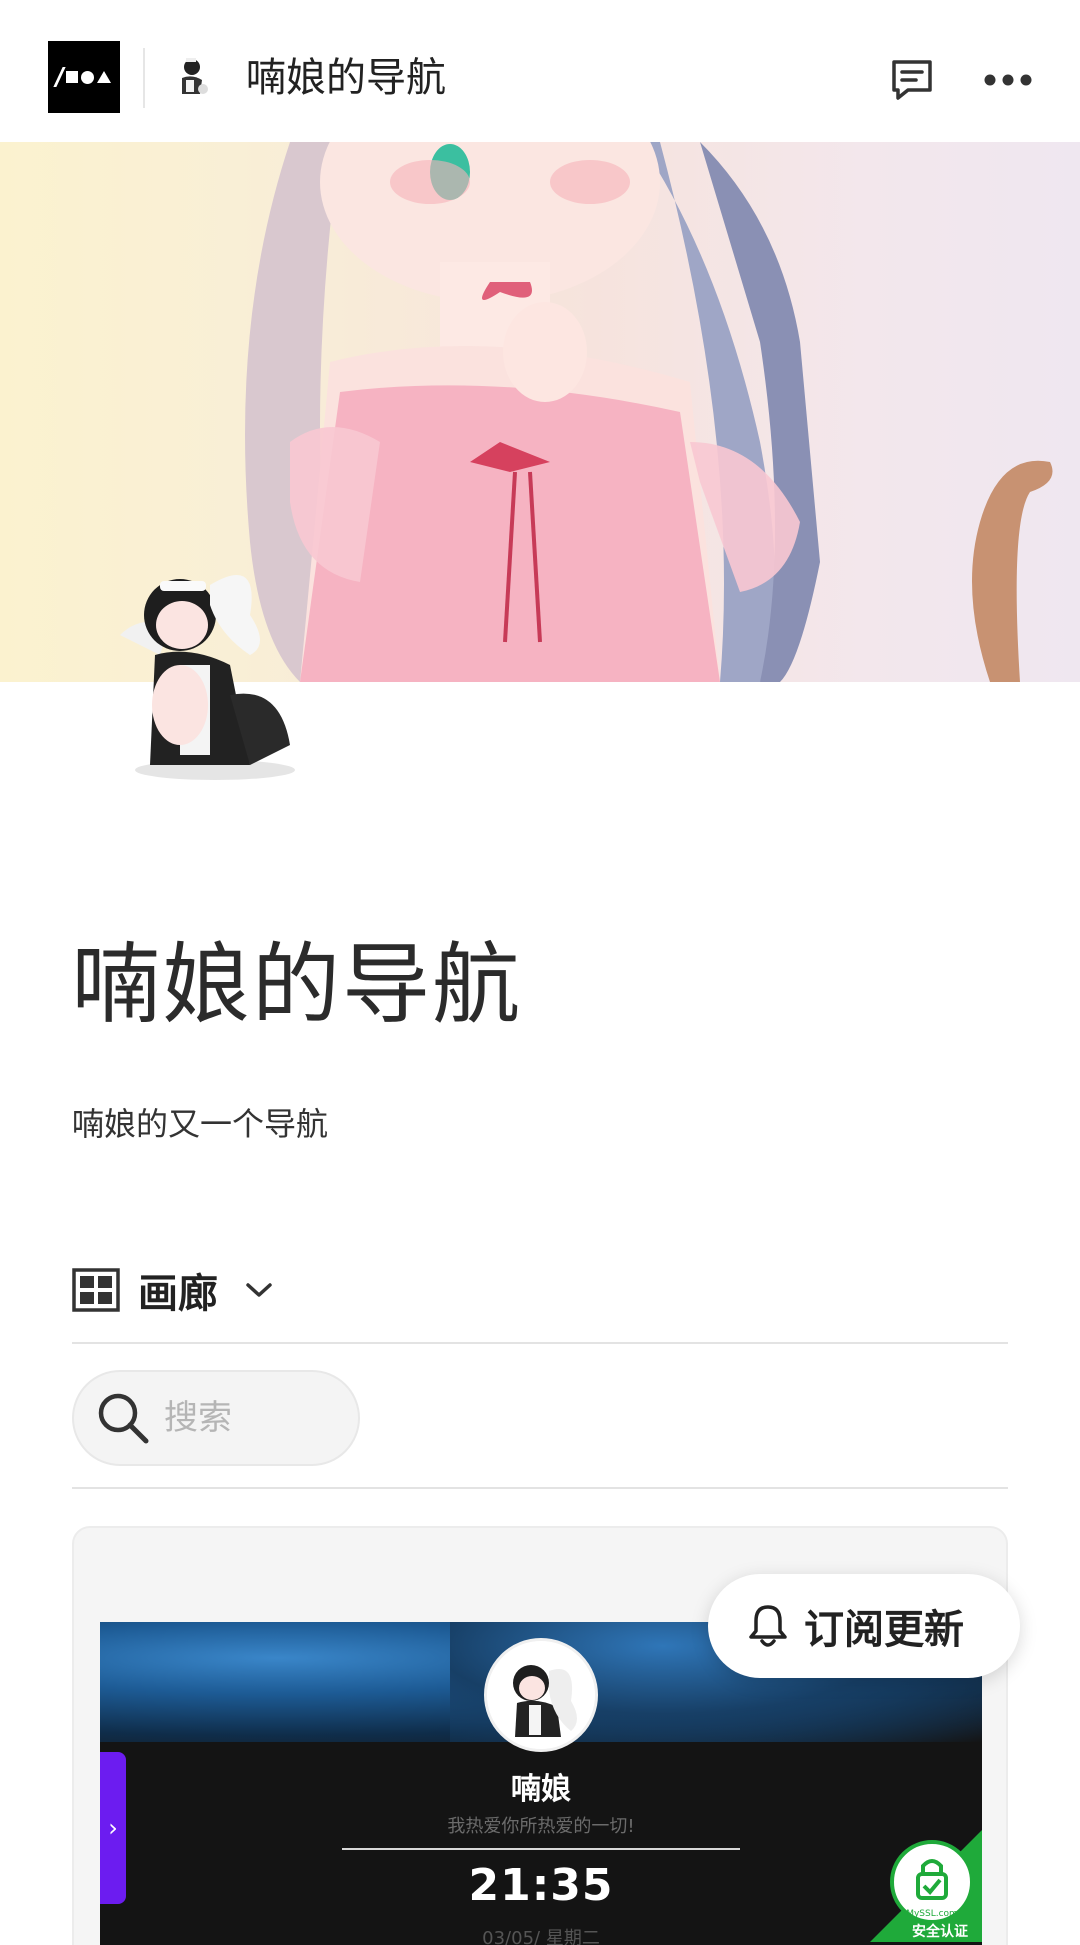  I want to click on preview-avatar, so click(541, 1695).